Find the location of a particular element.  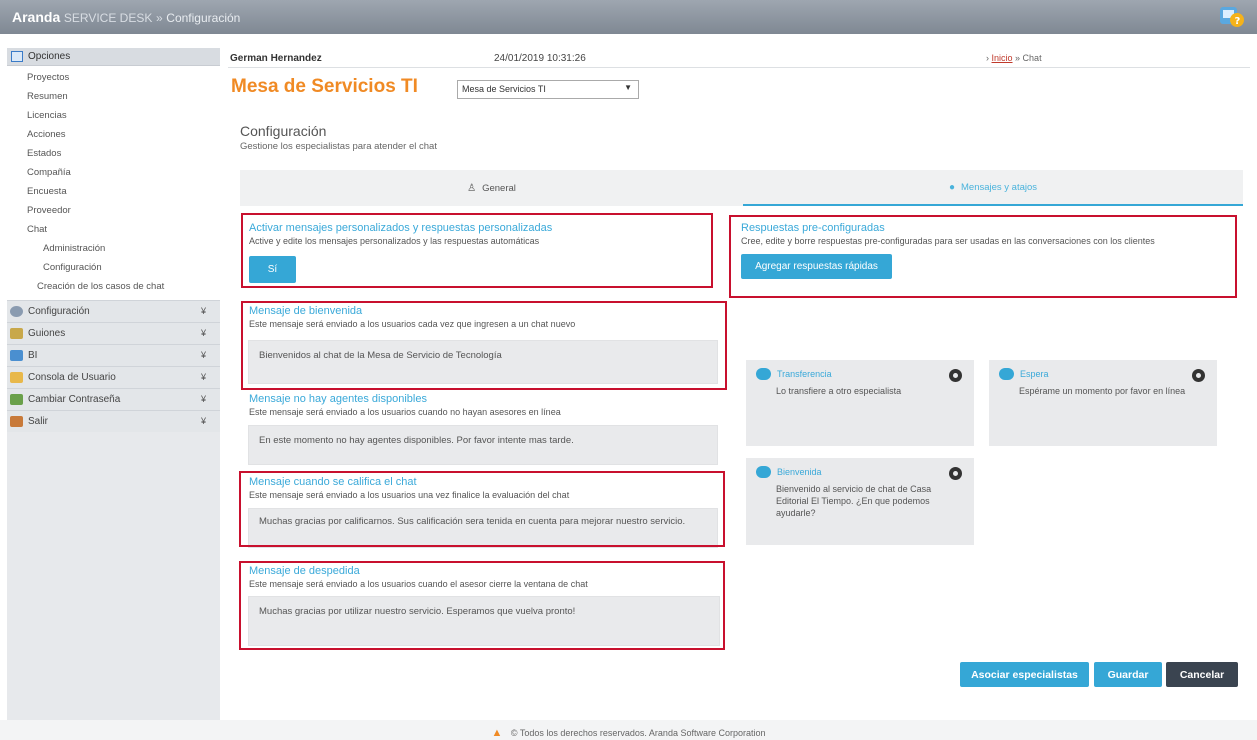

quick-reply-text: Lo transfiere a otro especialista is located at coordinates (839, 391).